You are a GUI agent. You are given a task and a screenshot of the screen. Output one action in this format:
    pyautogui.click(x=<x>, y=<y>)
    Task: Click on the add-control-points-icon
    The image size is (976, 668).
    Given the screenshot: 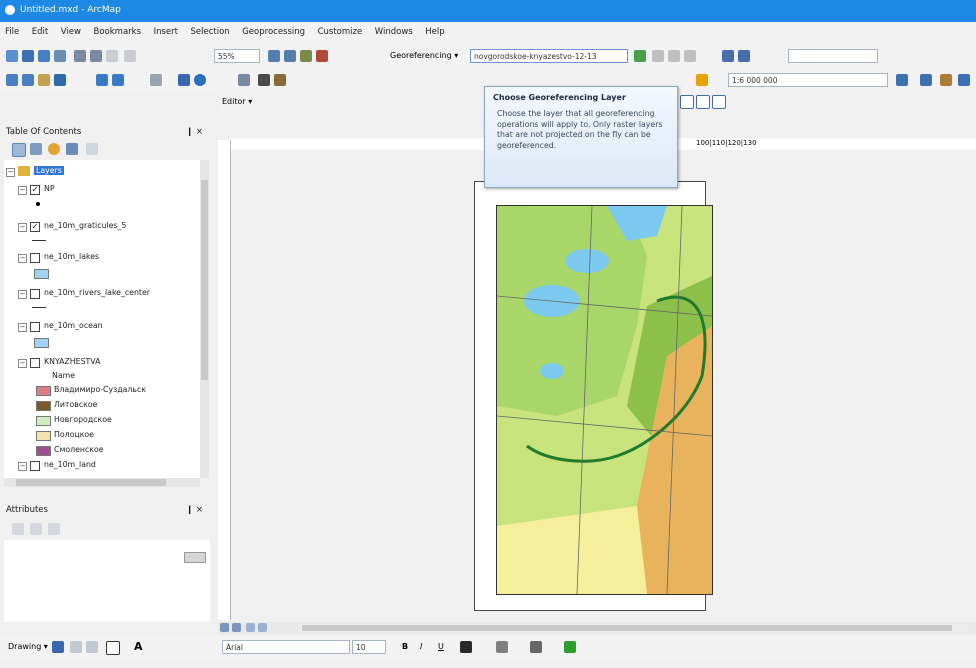 What is the action you would take?
    pyautogui.click(x=640, y=56)
    